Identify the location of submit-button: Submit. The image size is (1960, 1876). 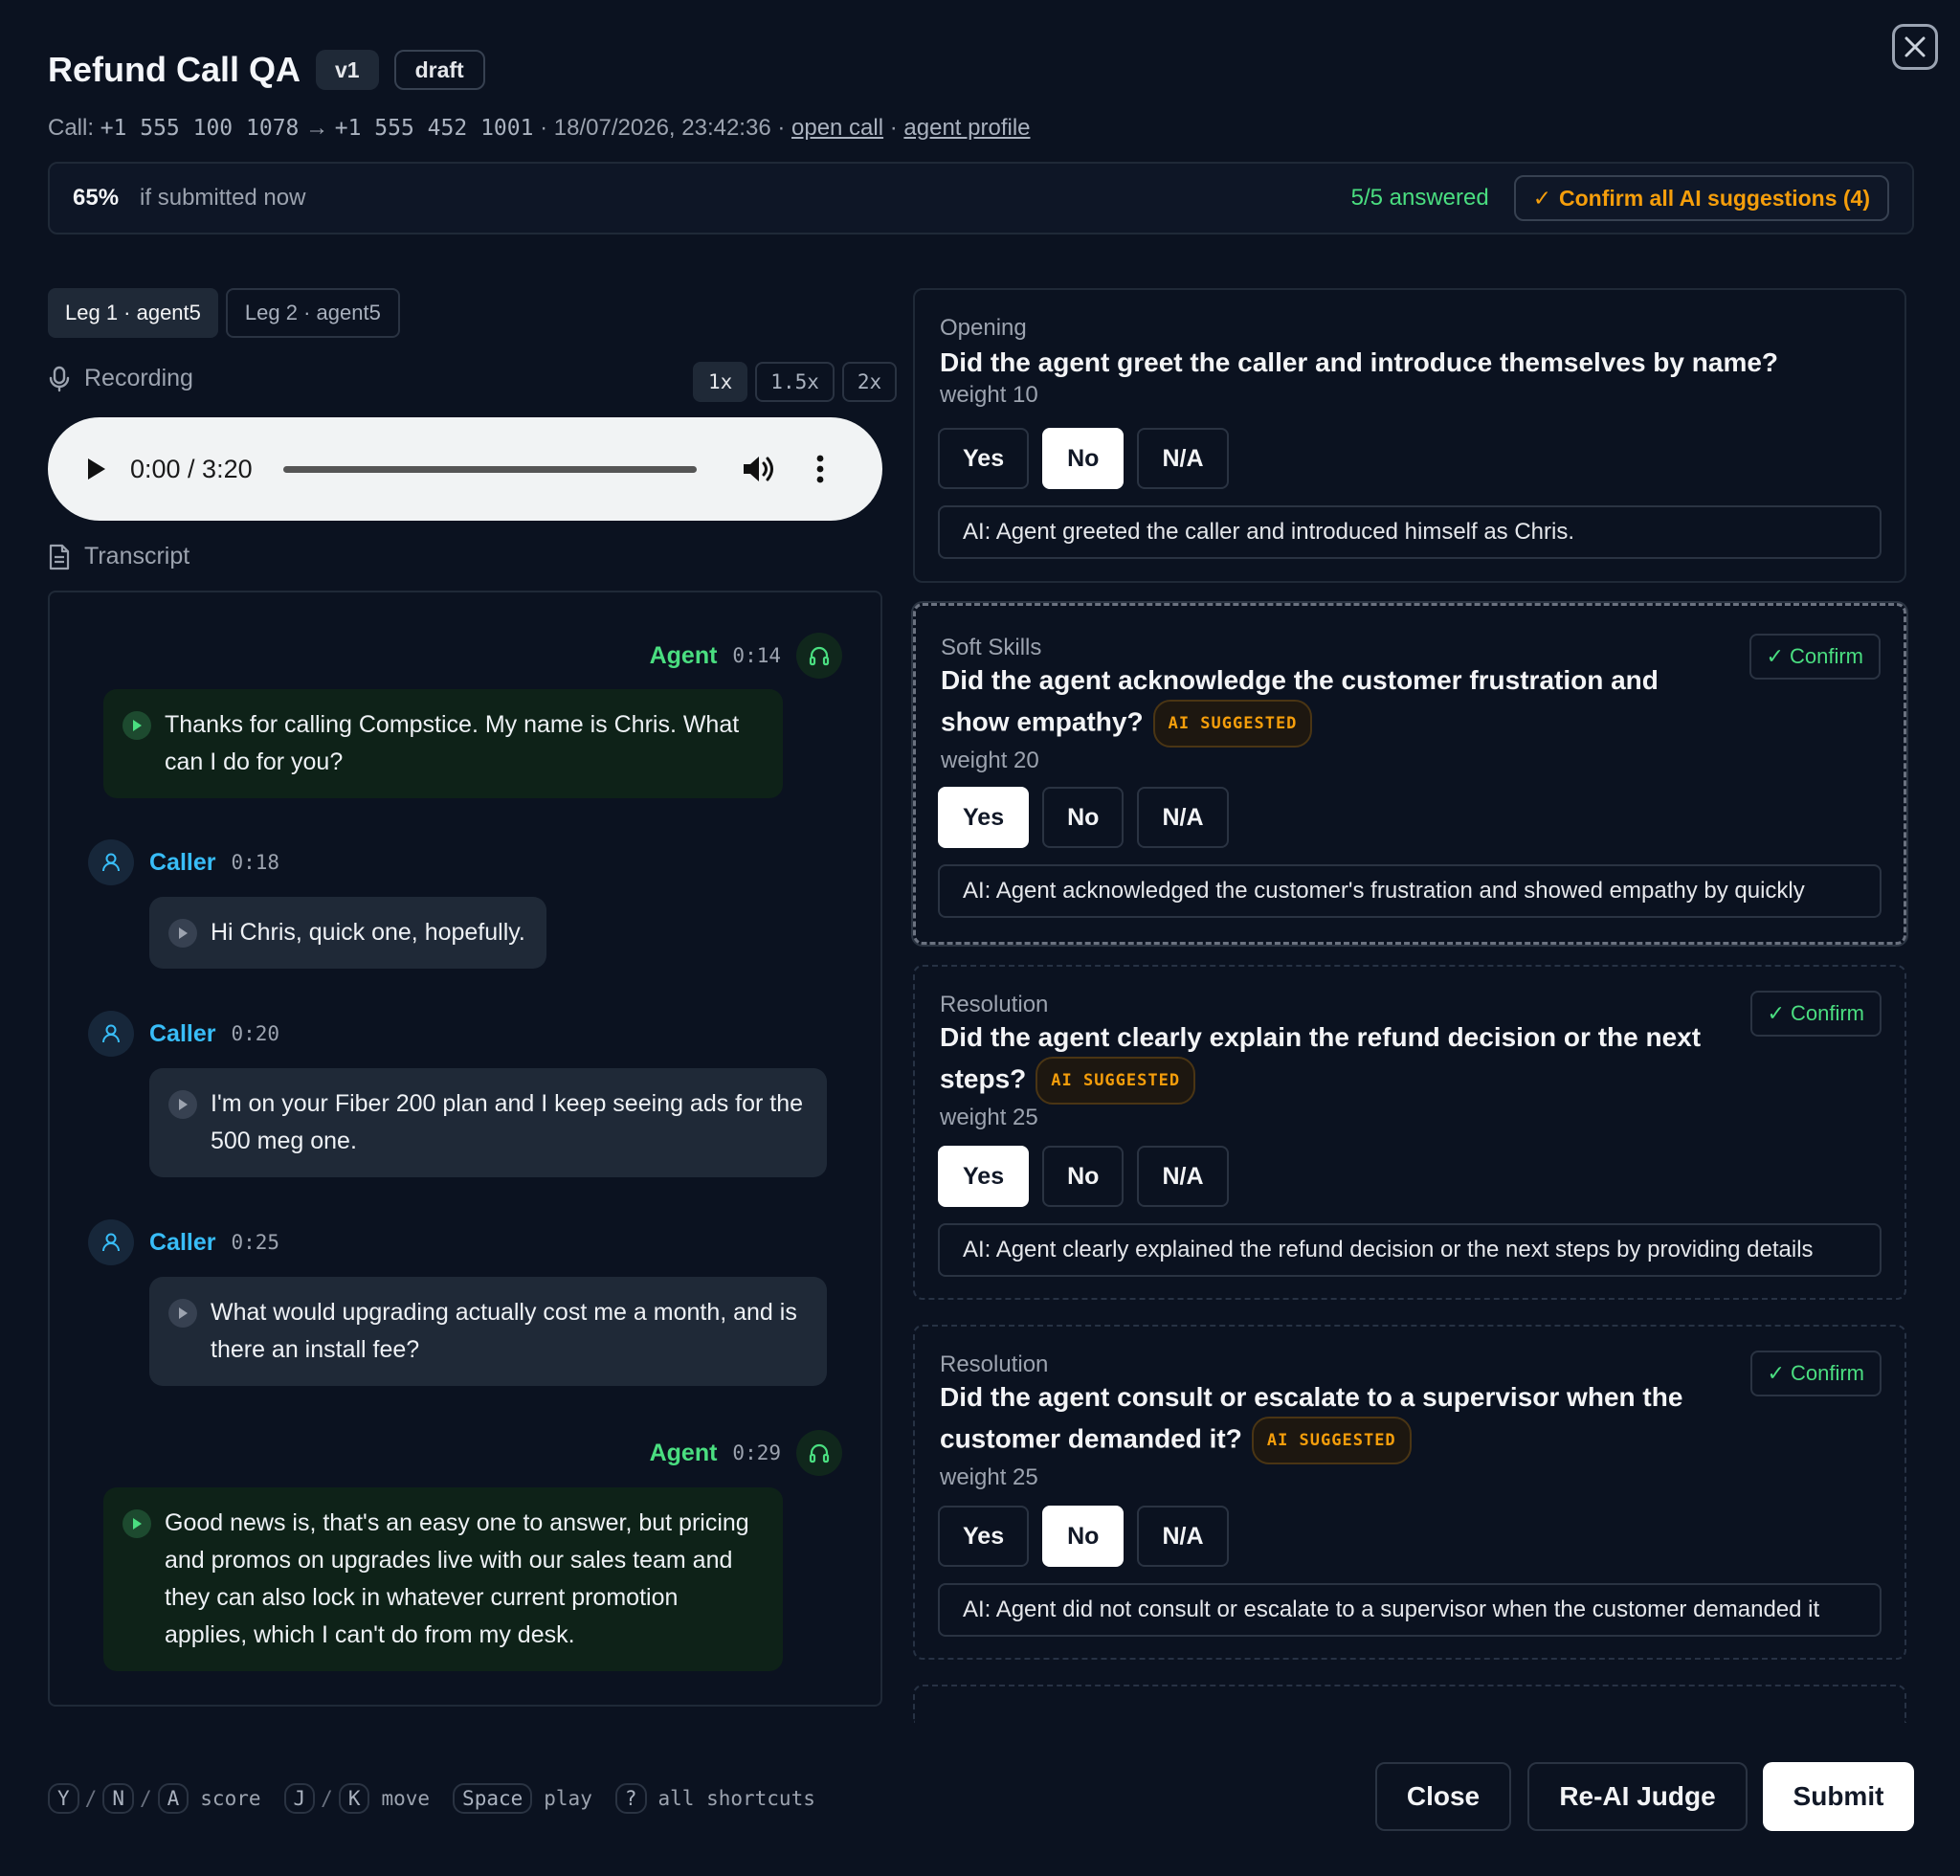
(1839, 1796).